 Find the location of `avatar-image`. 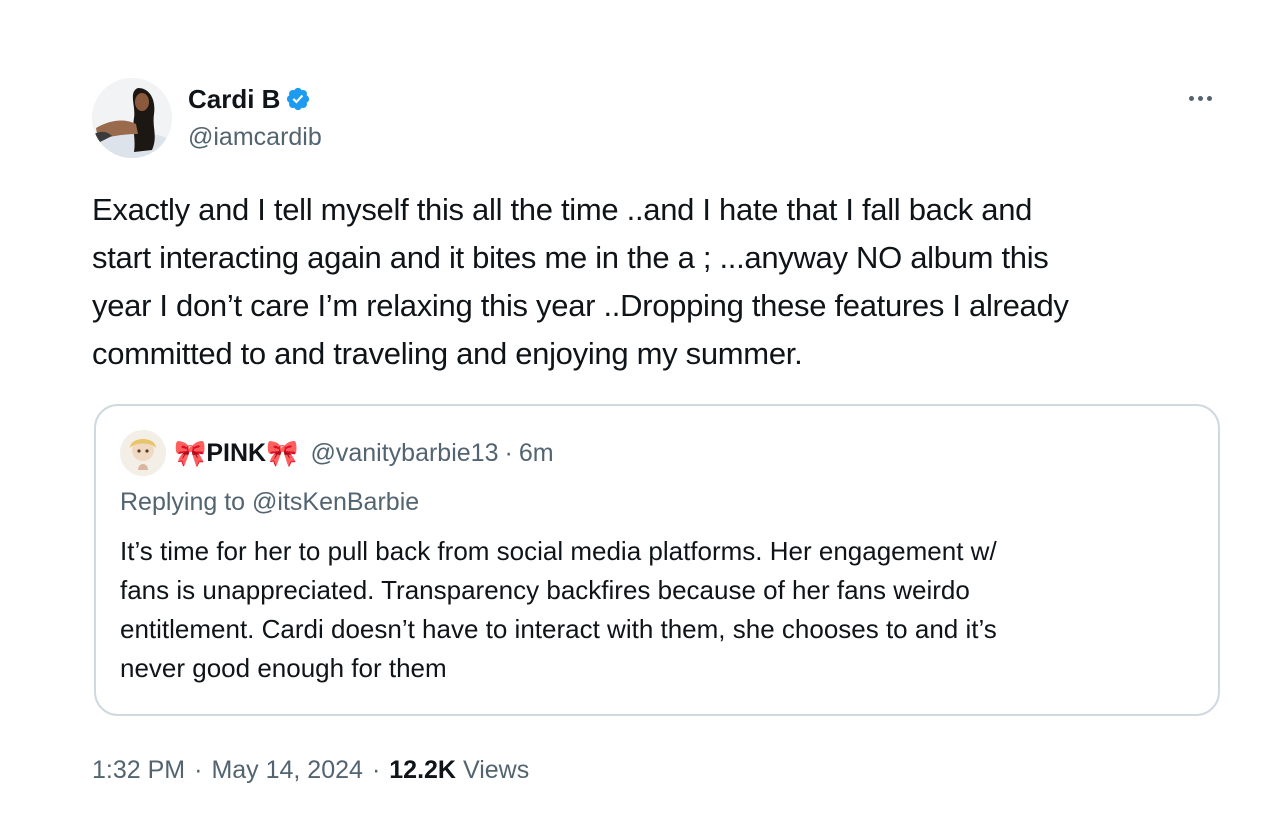

avatar-image is located at coordinates (132, 118).